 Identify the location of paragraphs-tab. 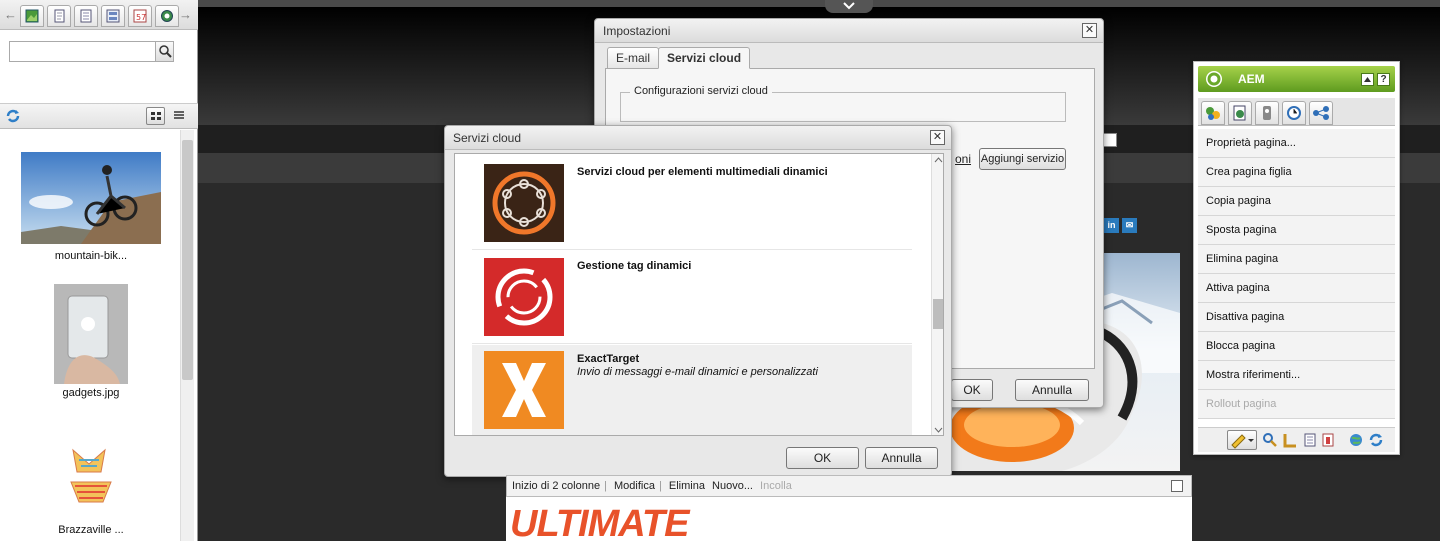
(113, 16).